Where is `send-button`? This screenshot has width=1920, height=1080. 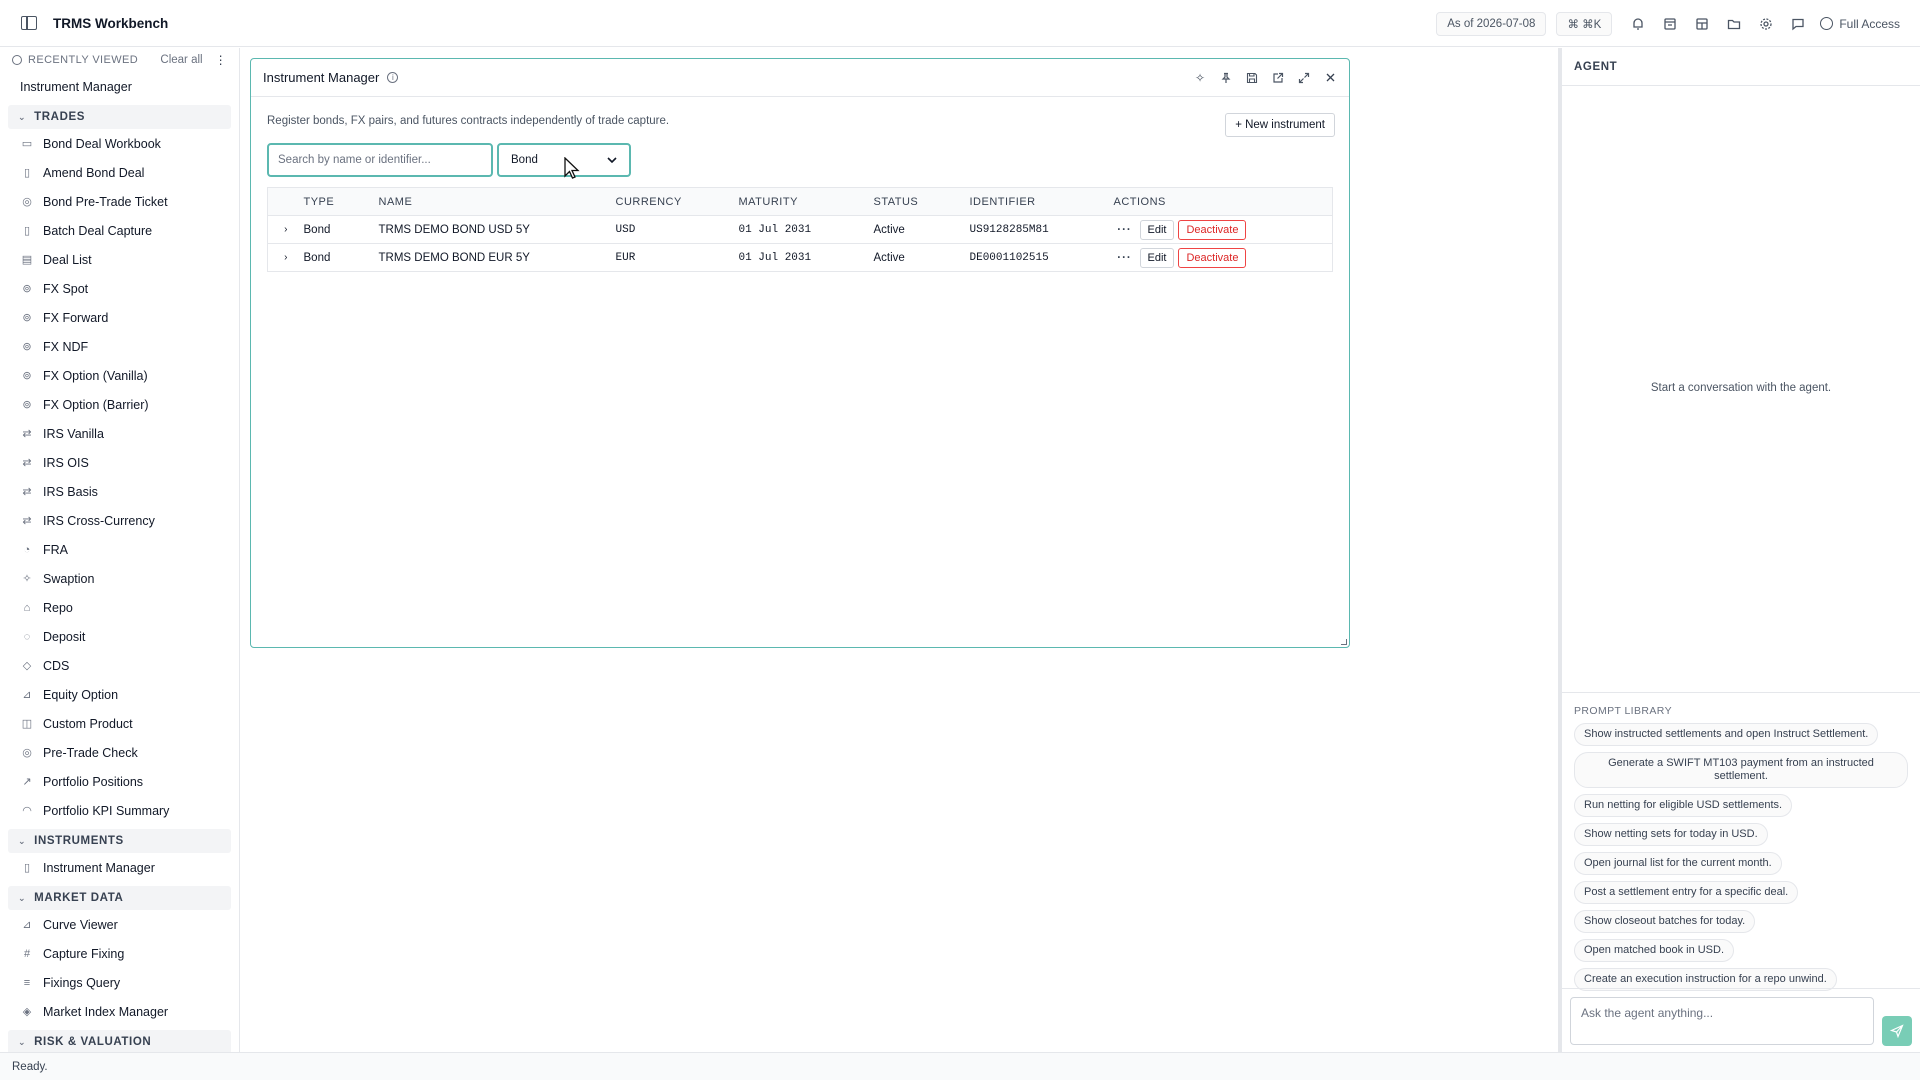 send-button is located at coordinates (1897, 1030).